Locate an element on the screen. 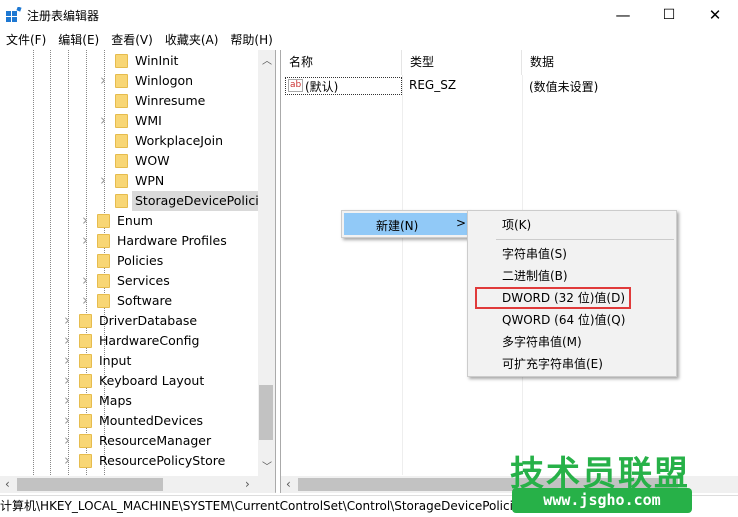 The width and height of the screenshot is (738, 517). tree-item: › Keyboard Layout is located at coordinates (129, 381).